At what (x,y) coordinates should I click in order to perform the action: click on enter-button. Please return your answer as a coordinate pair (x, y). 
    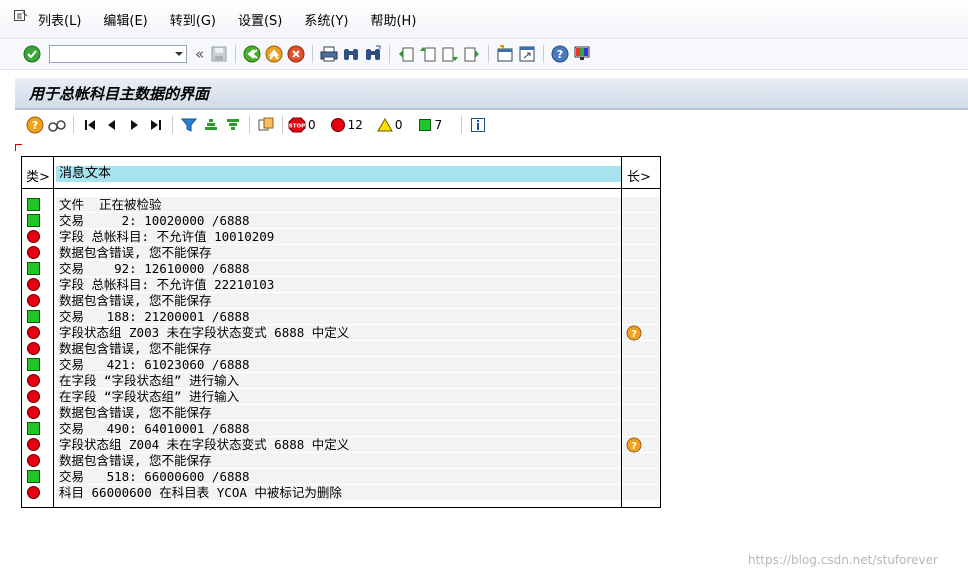
    Looking at the image, I should click on (32, 54).